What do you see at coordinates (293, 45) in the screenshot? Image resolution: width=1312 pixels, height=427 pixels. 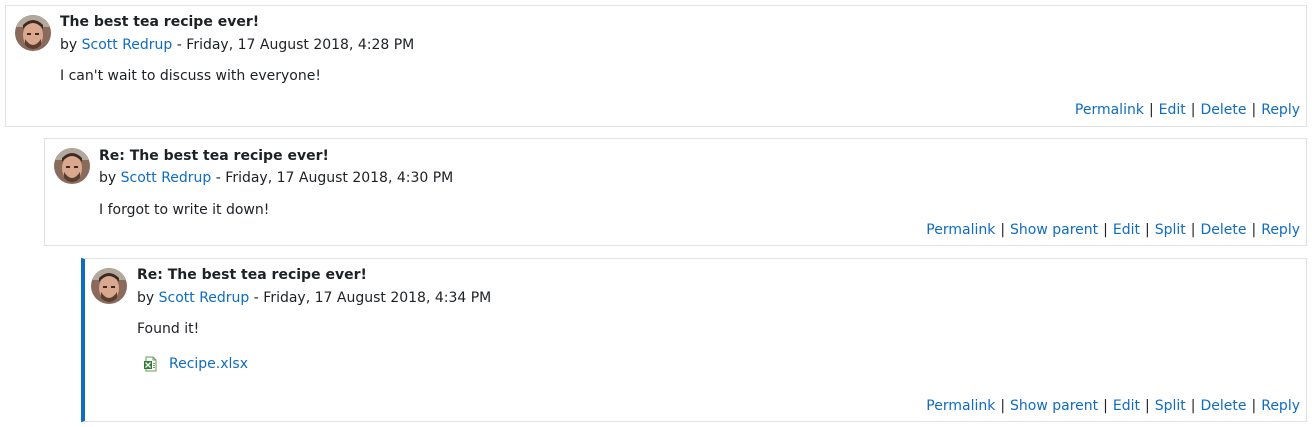 I see `post-date: - Friday, 17 August 2018, 4:28 PM` at bounding box center [293, 45].